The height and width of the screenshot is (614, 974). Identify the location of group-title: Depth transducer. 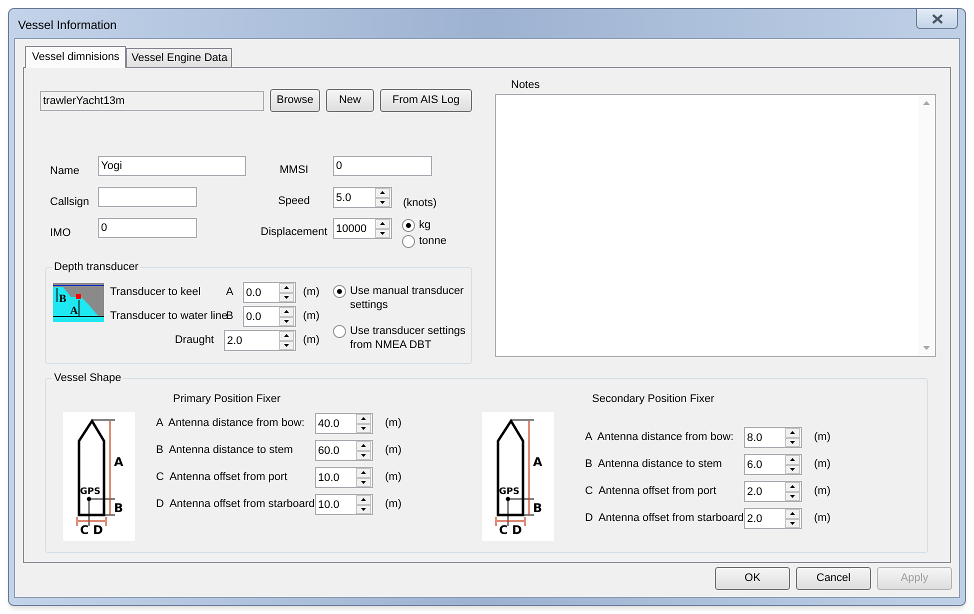
(96, 267).